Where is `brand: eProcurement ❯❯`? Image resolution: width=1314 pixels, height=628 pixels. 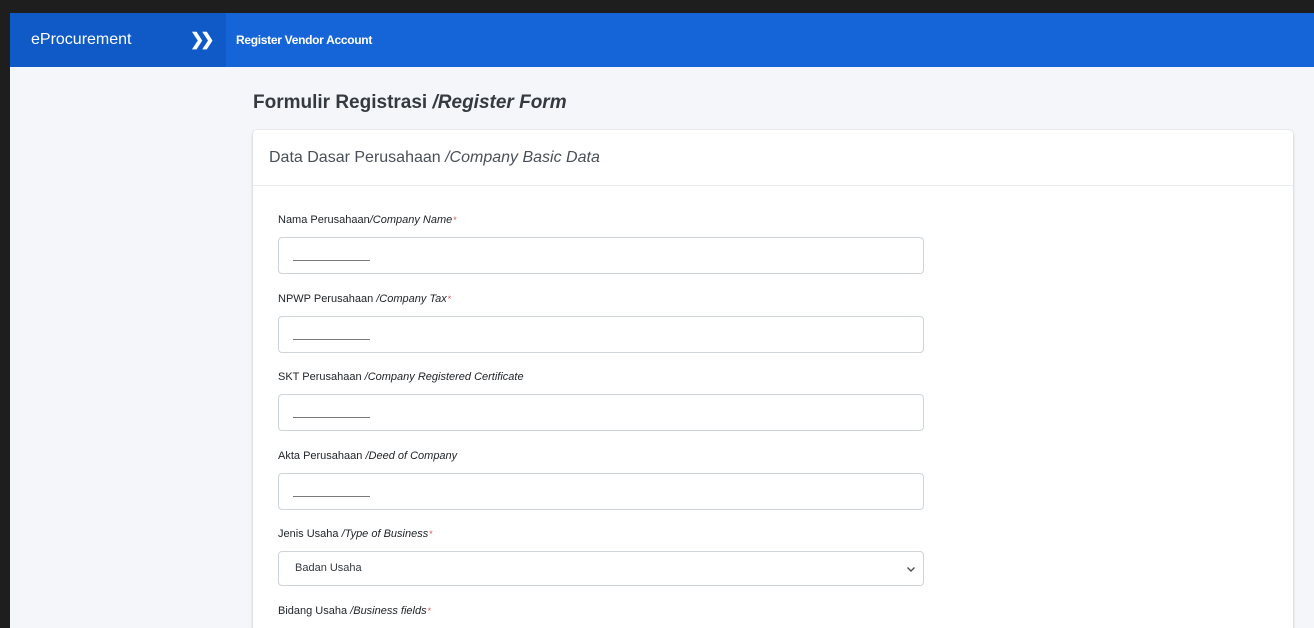 brand: eProcurement ❯❯ is located at coordinates (118, 40).